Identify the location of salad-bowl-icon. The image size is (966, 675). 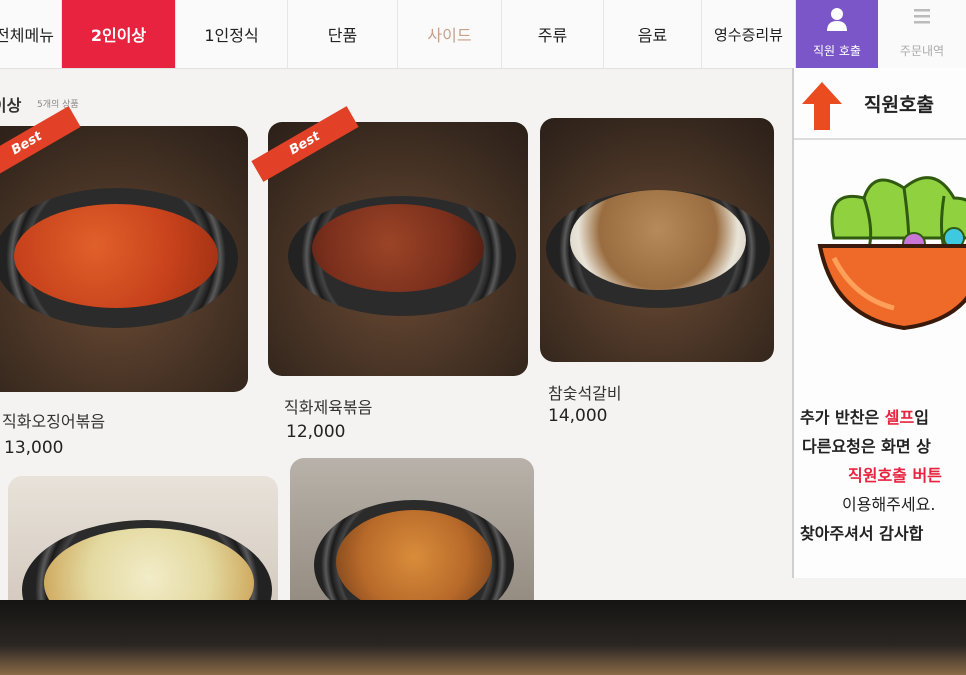
(891, 253).